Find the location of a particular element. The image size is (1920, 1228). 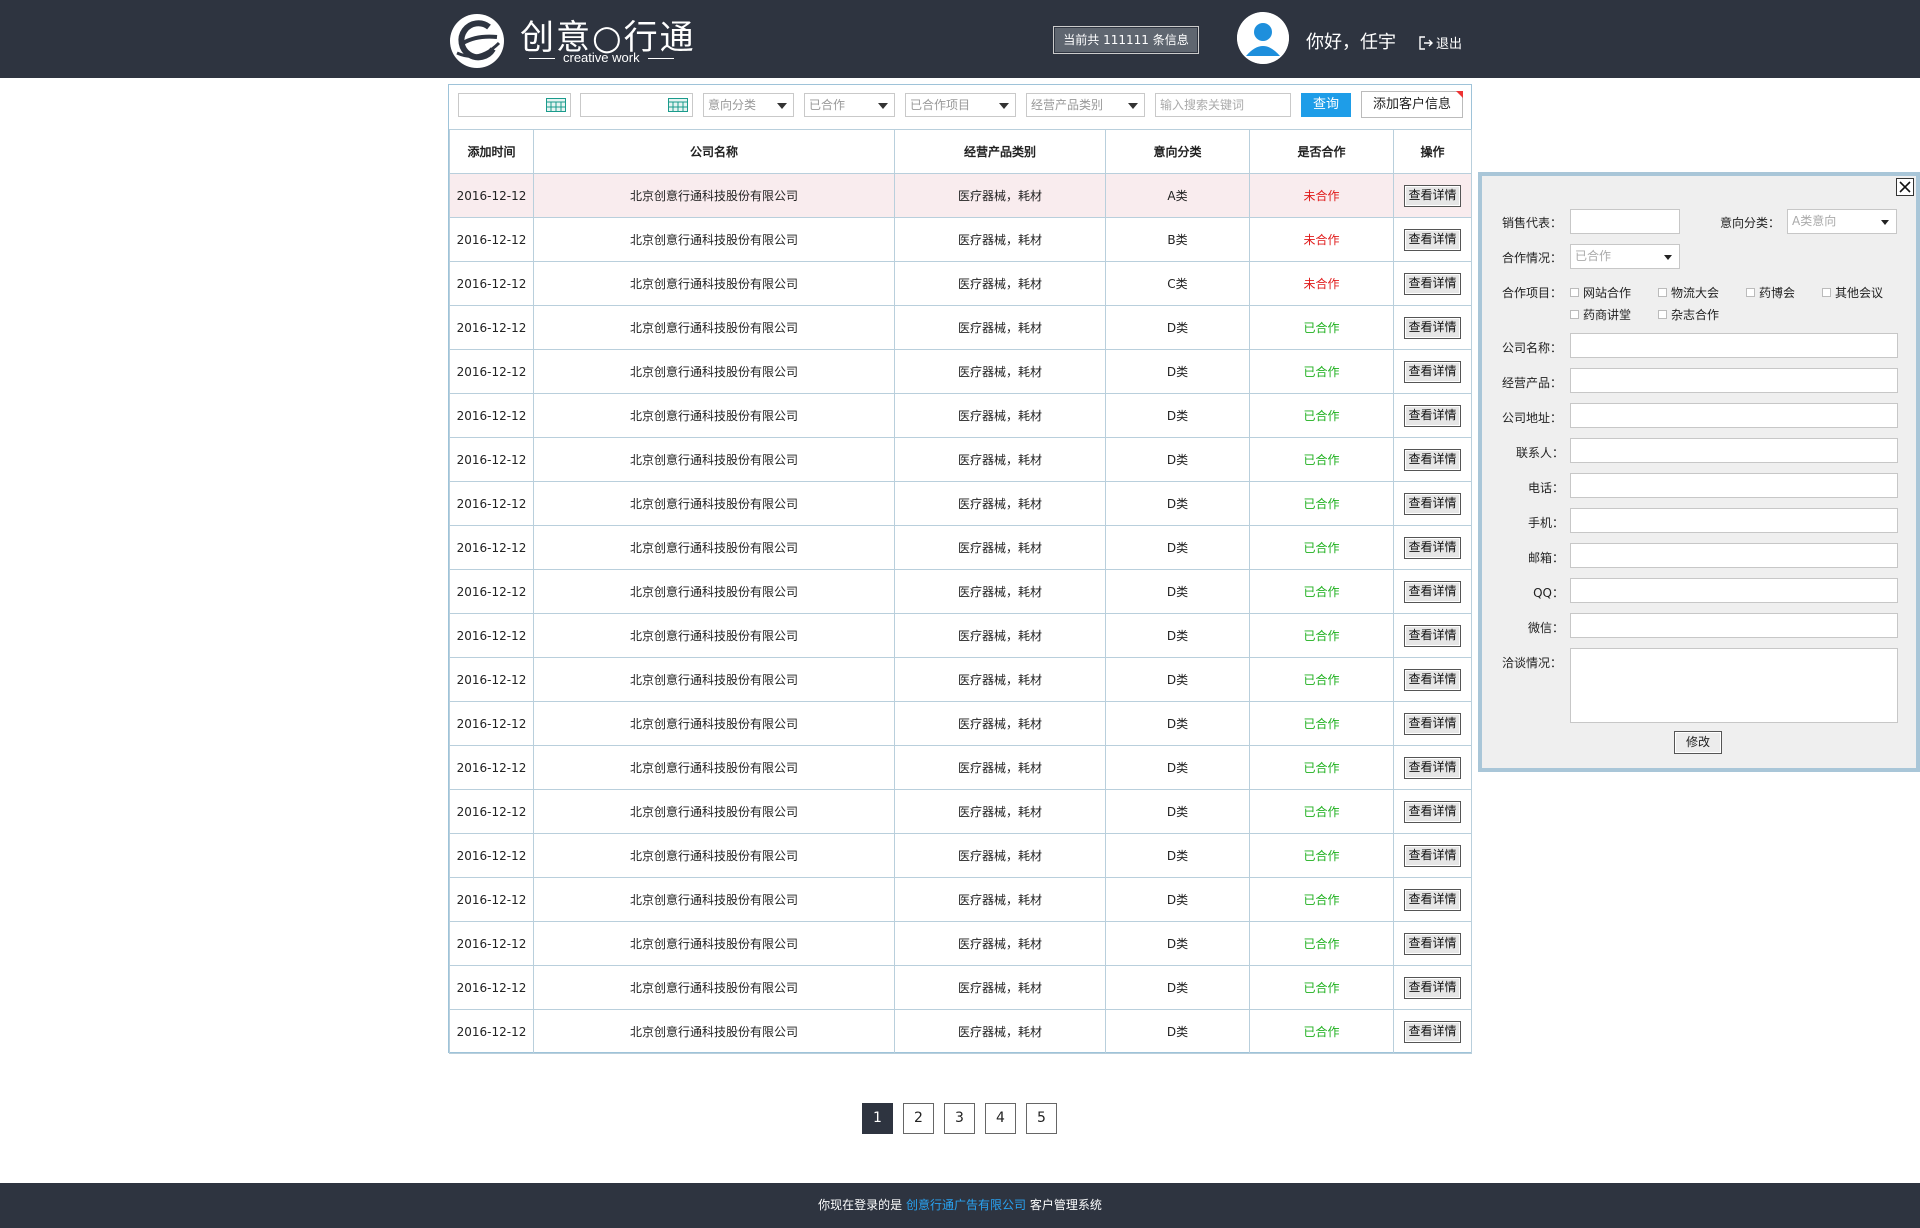

notes-textarea is located at coordinates (1734, 685).